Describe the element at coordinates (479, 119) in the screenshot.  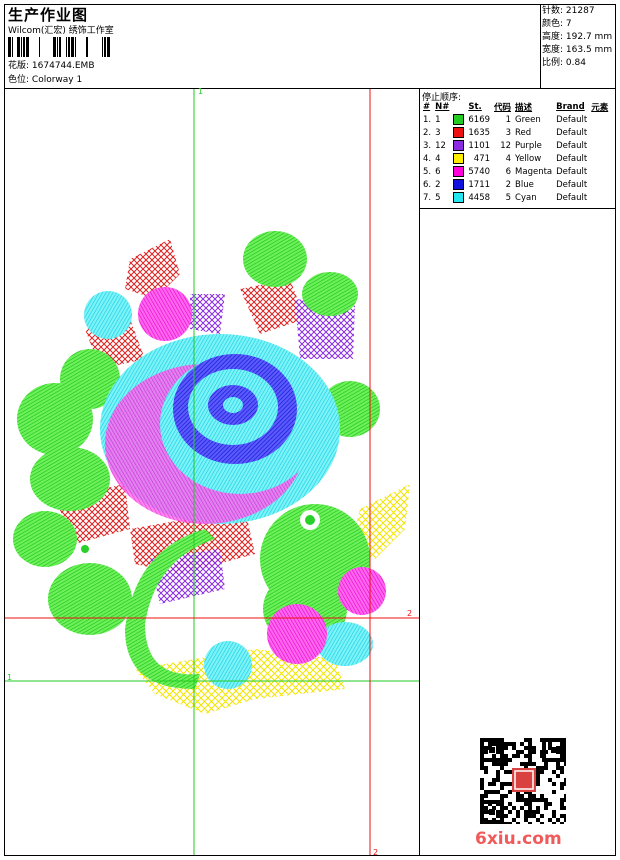
I see `cell-st: 6169` at that location.